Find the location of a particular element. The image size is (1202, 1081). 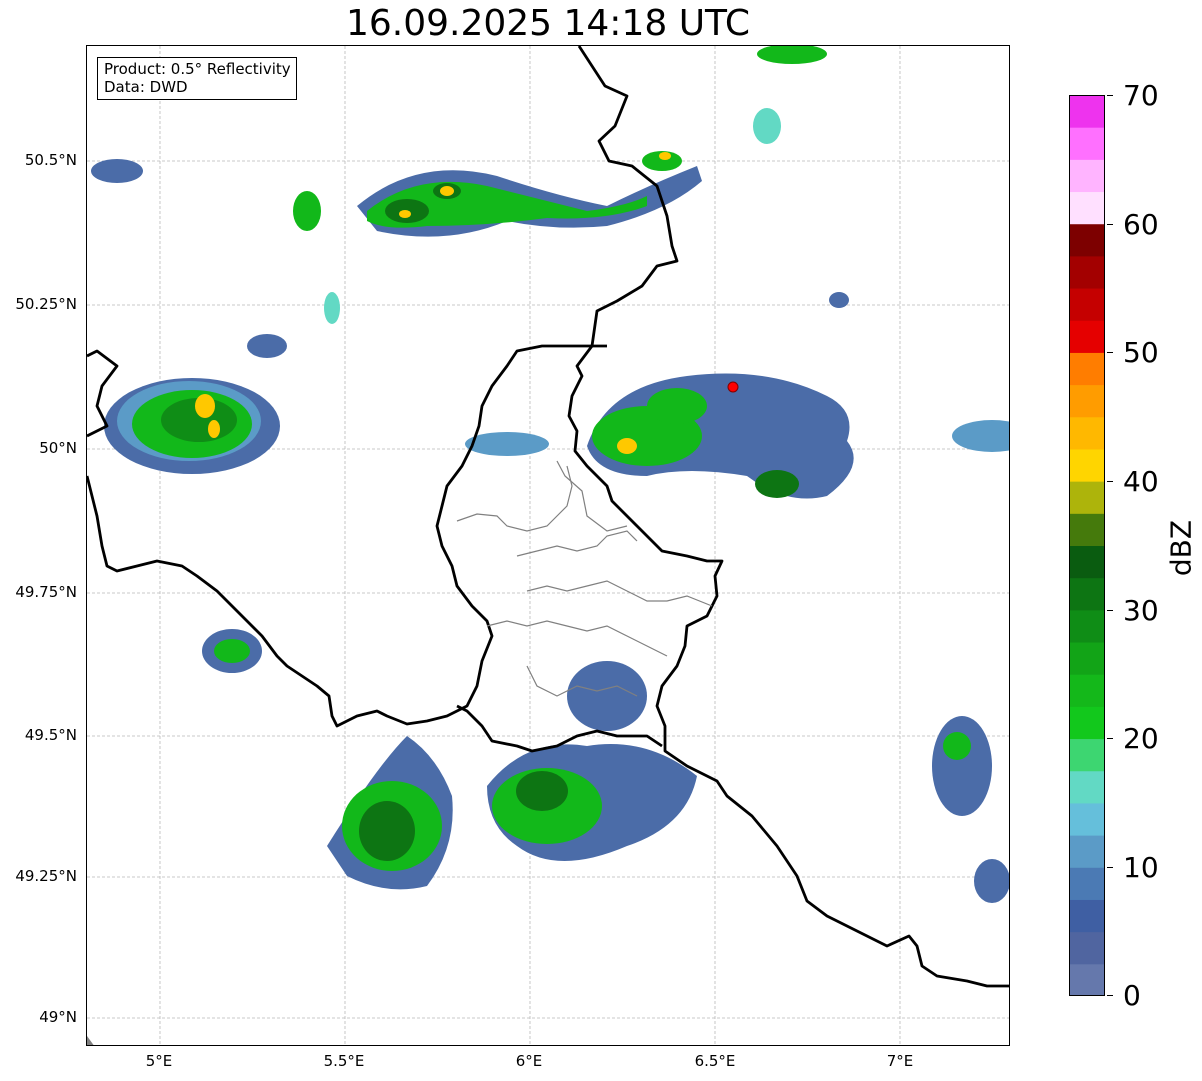

colorbar-label-10: 10 is located at coordinates (1141, 867).